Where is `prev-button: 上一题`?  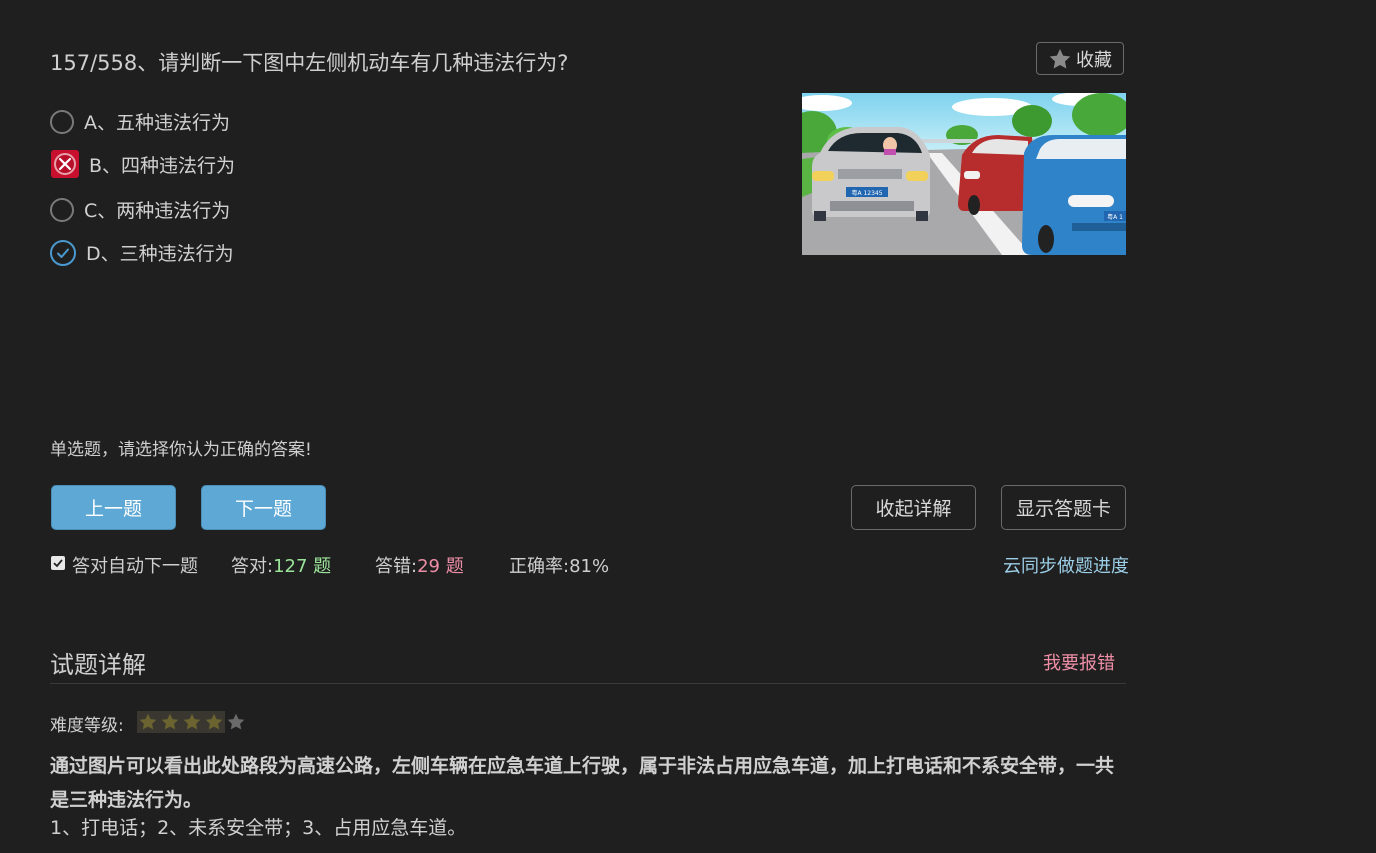 prev-button: 上一题 is located at coordinates (113, 507).